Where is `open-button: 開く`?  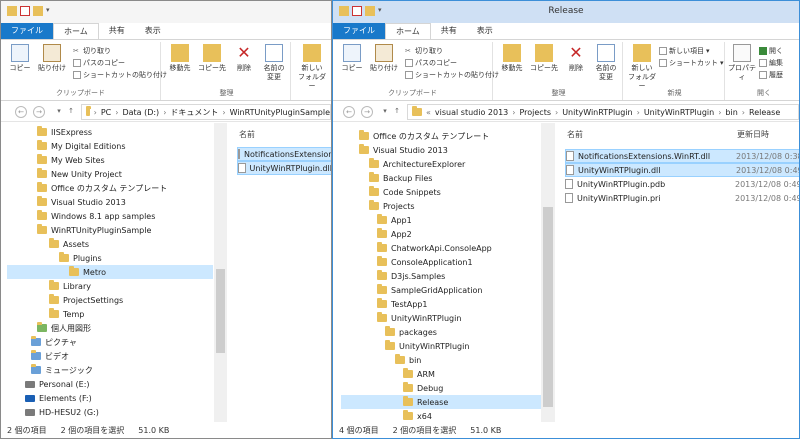
open-button: 開く is located at coordinates (771, 51).